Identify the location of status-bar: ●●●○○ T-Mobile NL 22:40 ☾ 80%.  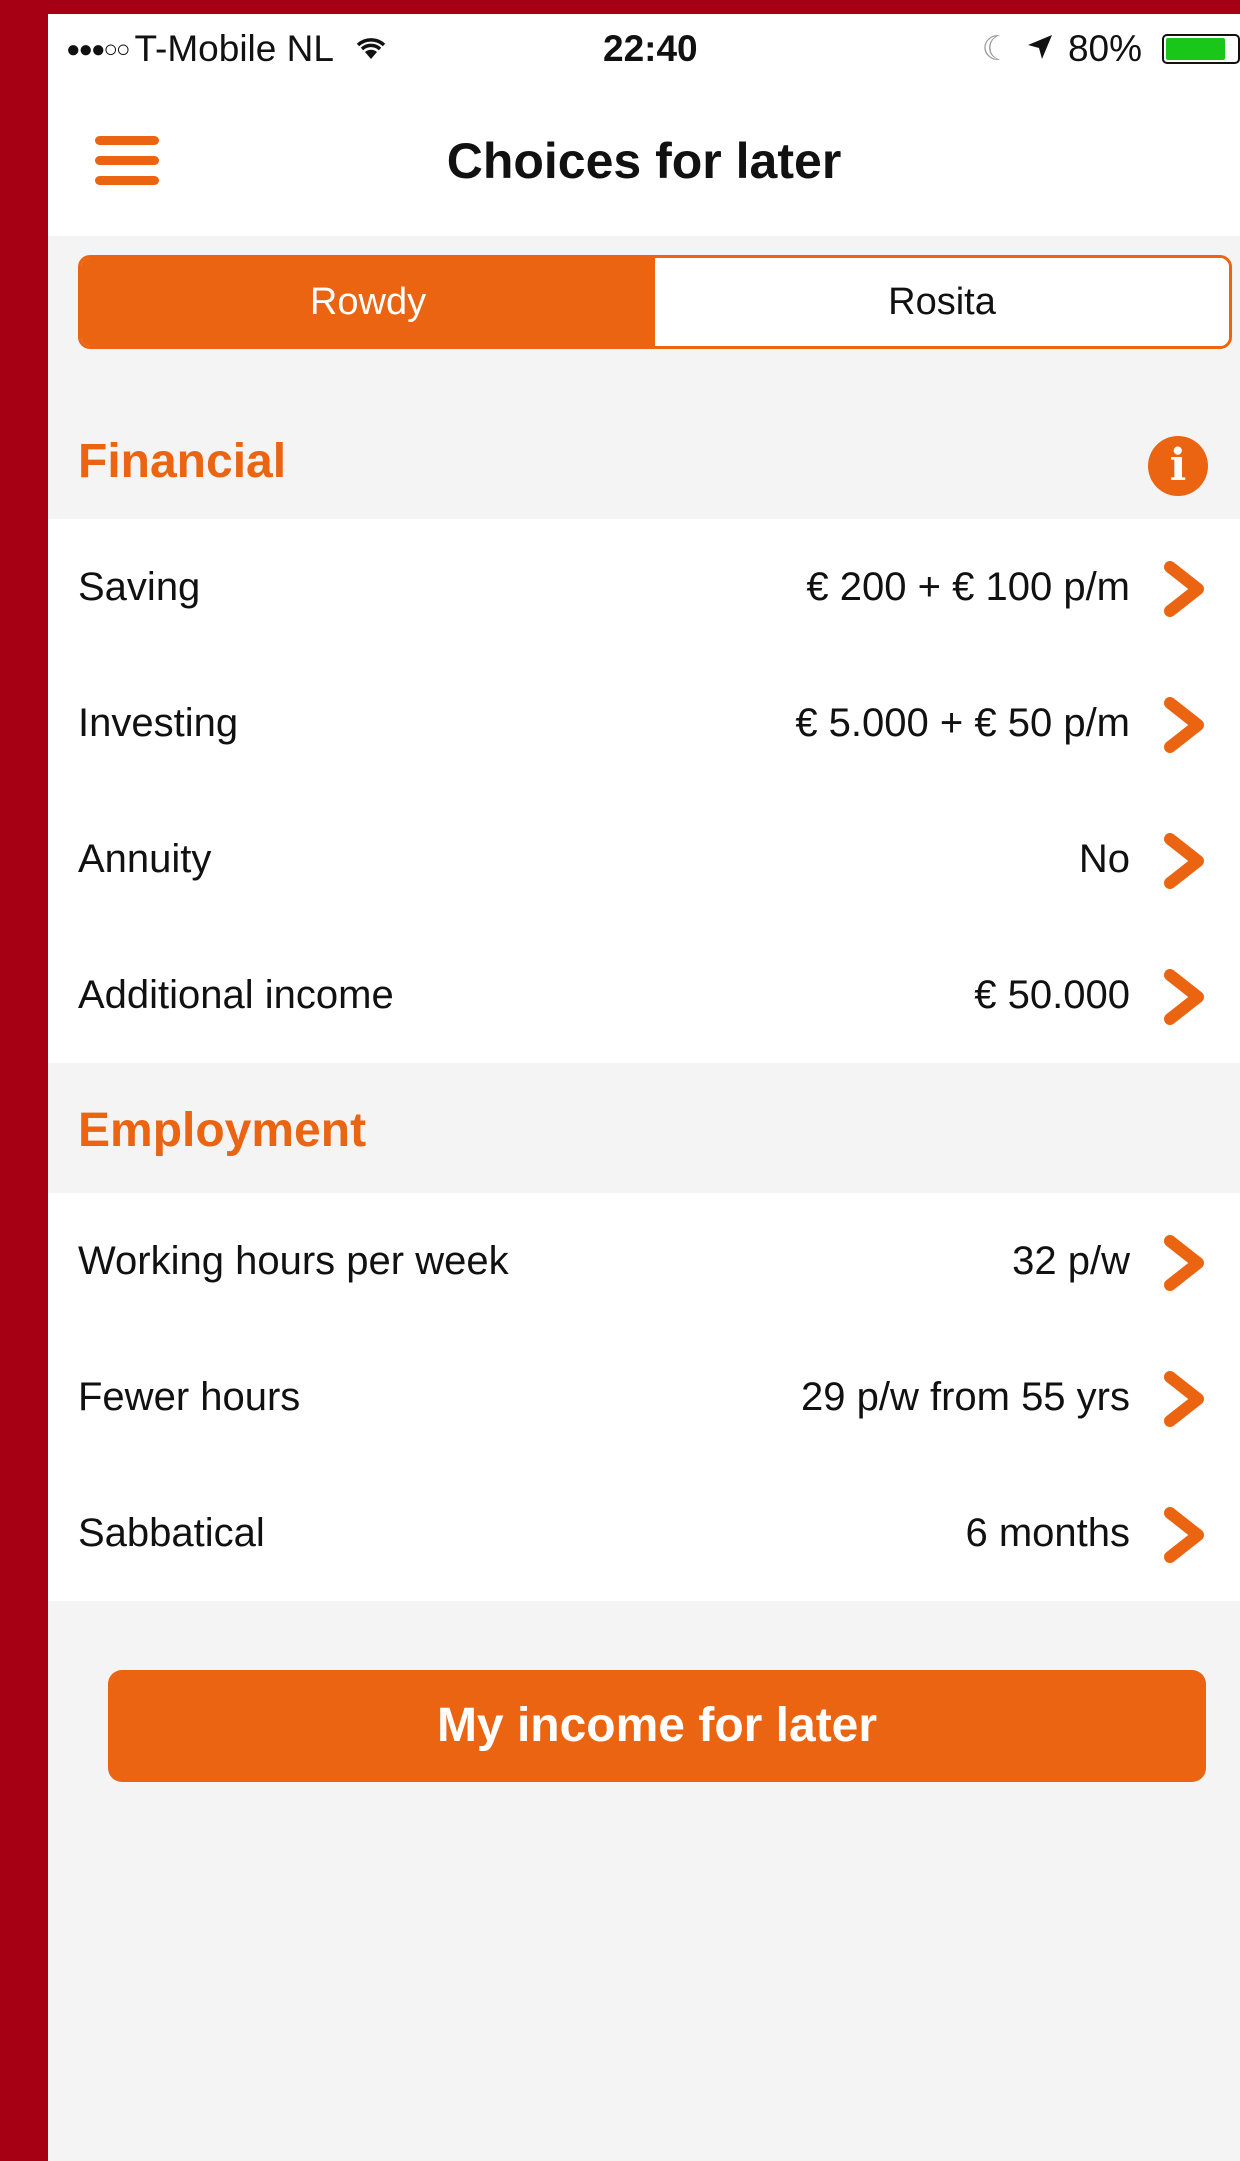
(644, 49).